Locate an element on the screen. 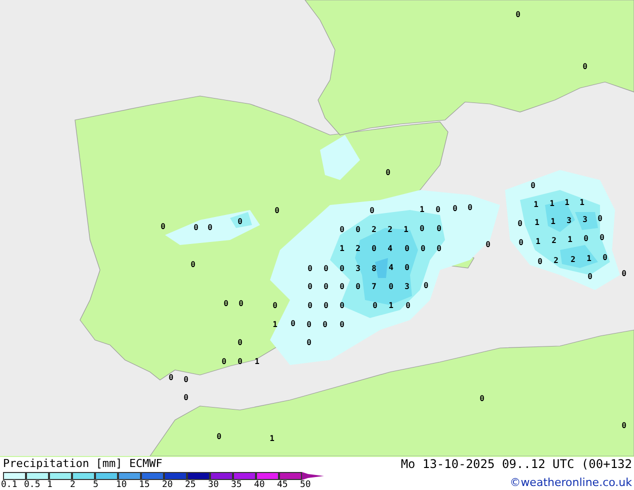 This screenshot has height=490, width=634. scale-label: 15 is located at coordinates (144, 485).